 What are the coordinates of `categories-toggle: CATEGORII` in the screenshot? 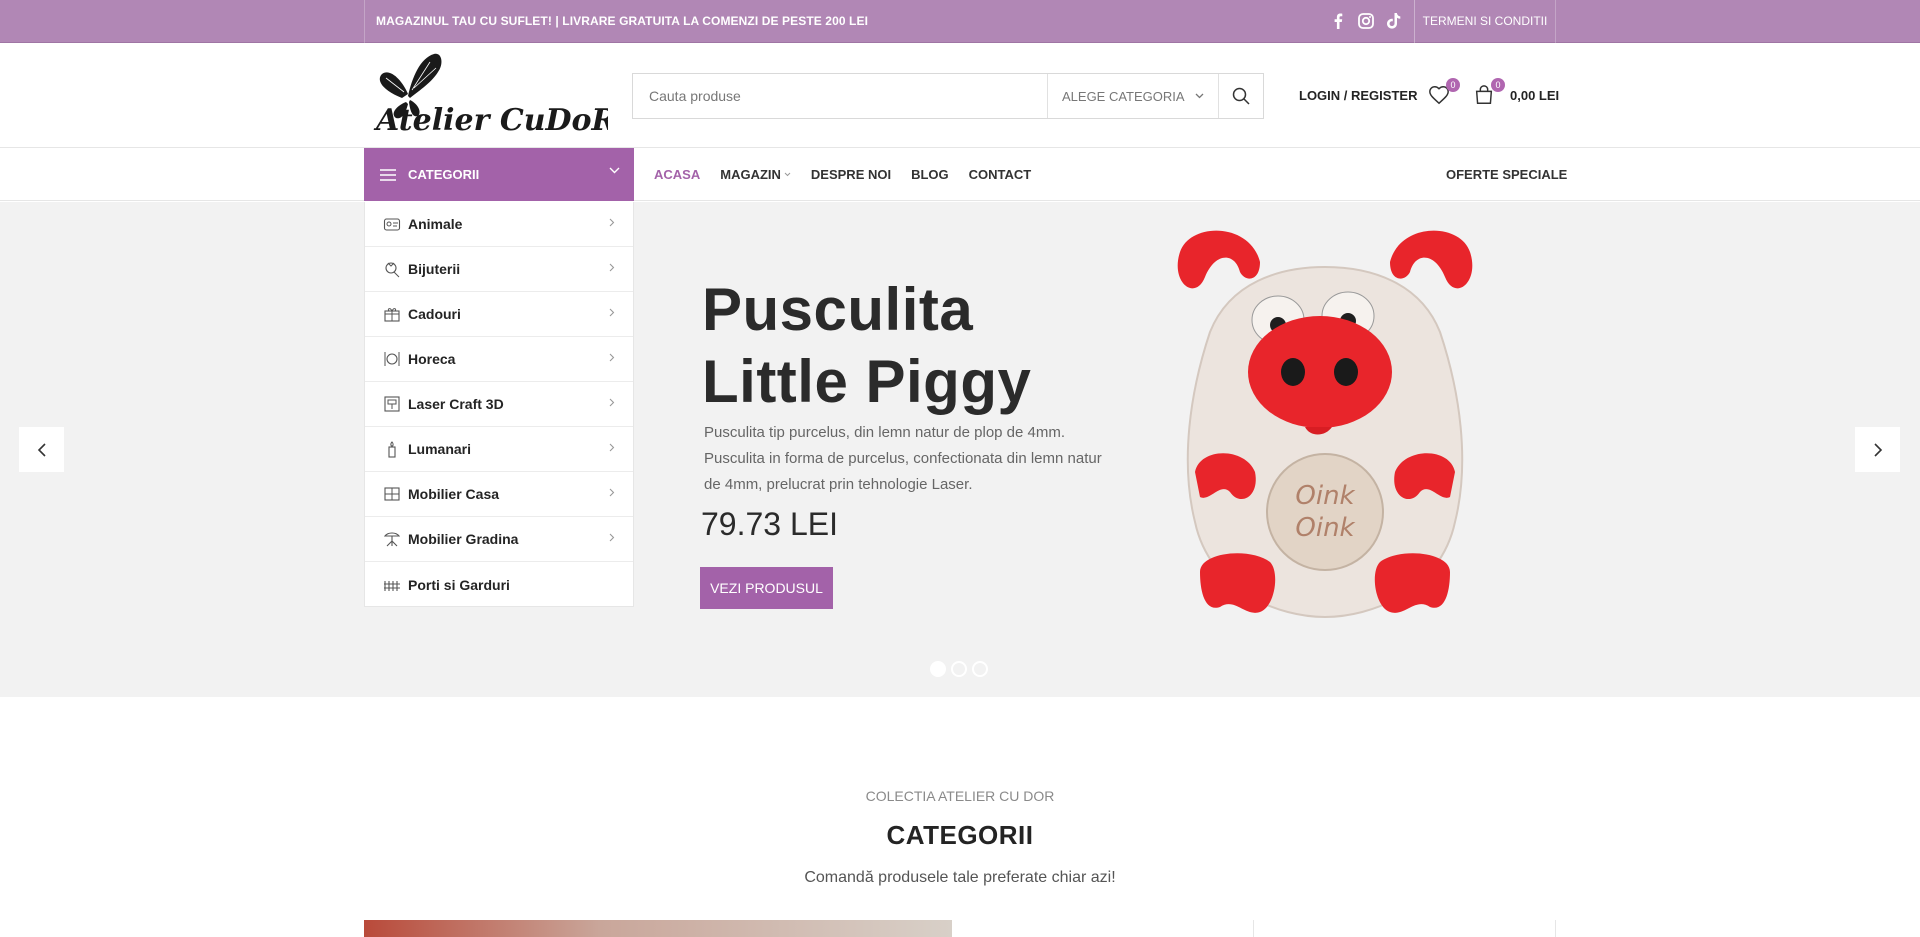 It's located at (499, 174).